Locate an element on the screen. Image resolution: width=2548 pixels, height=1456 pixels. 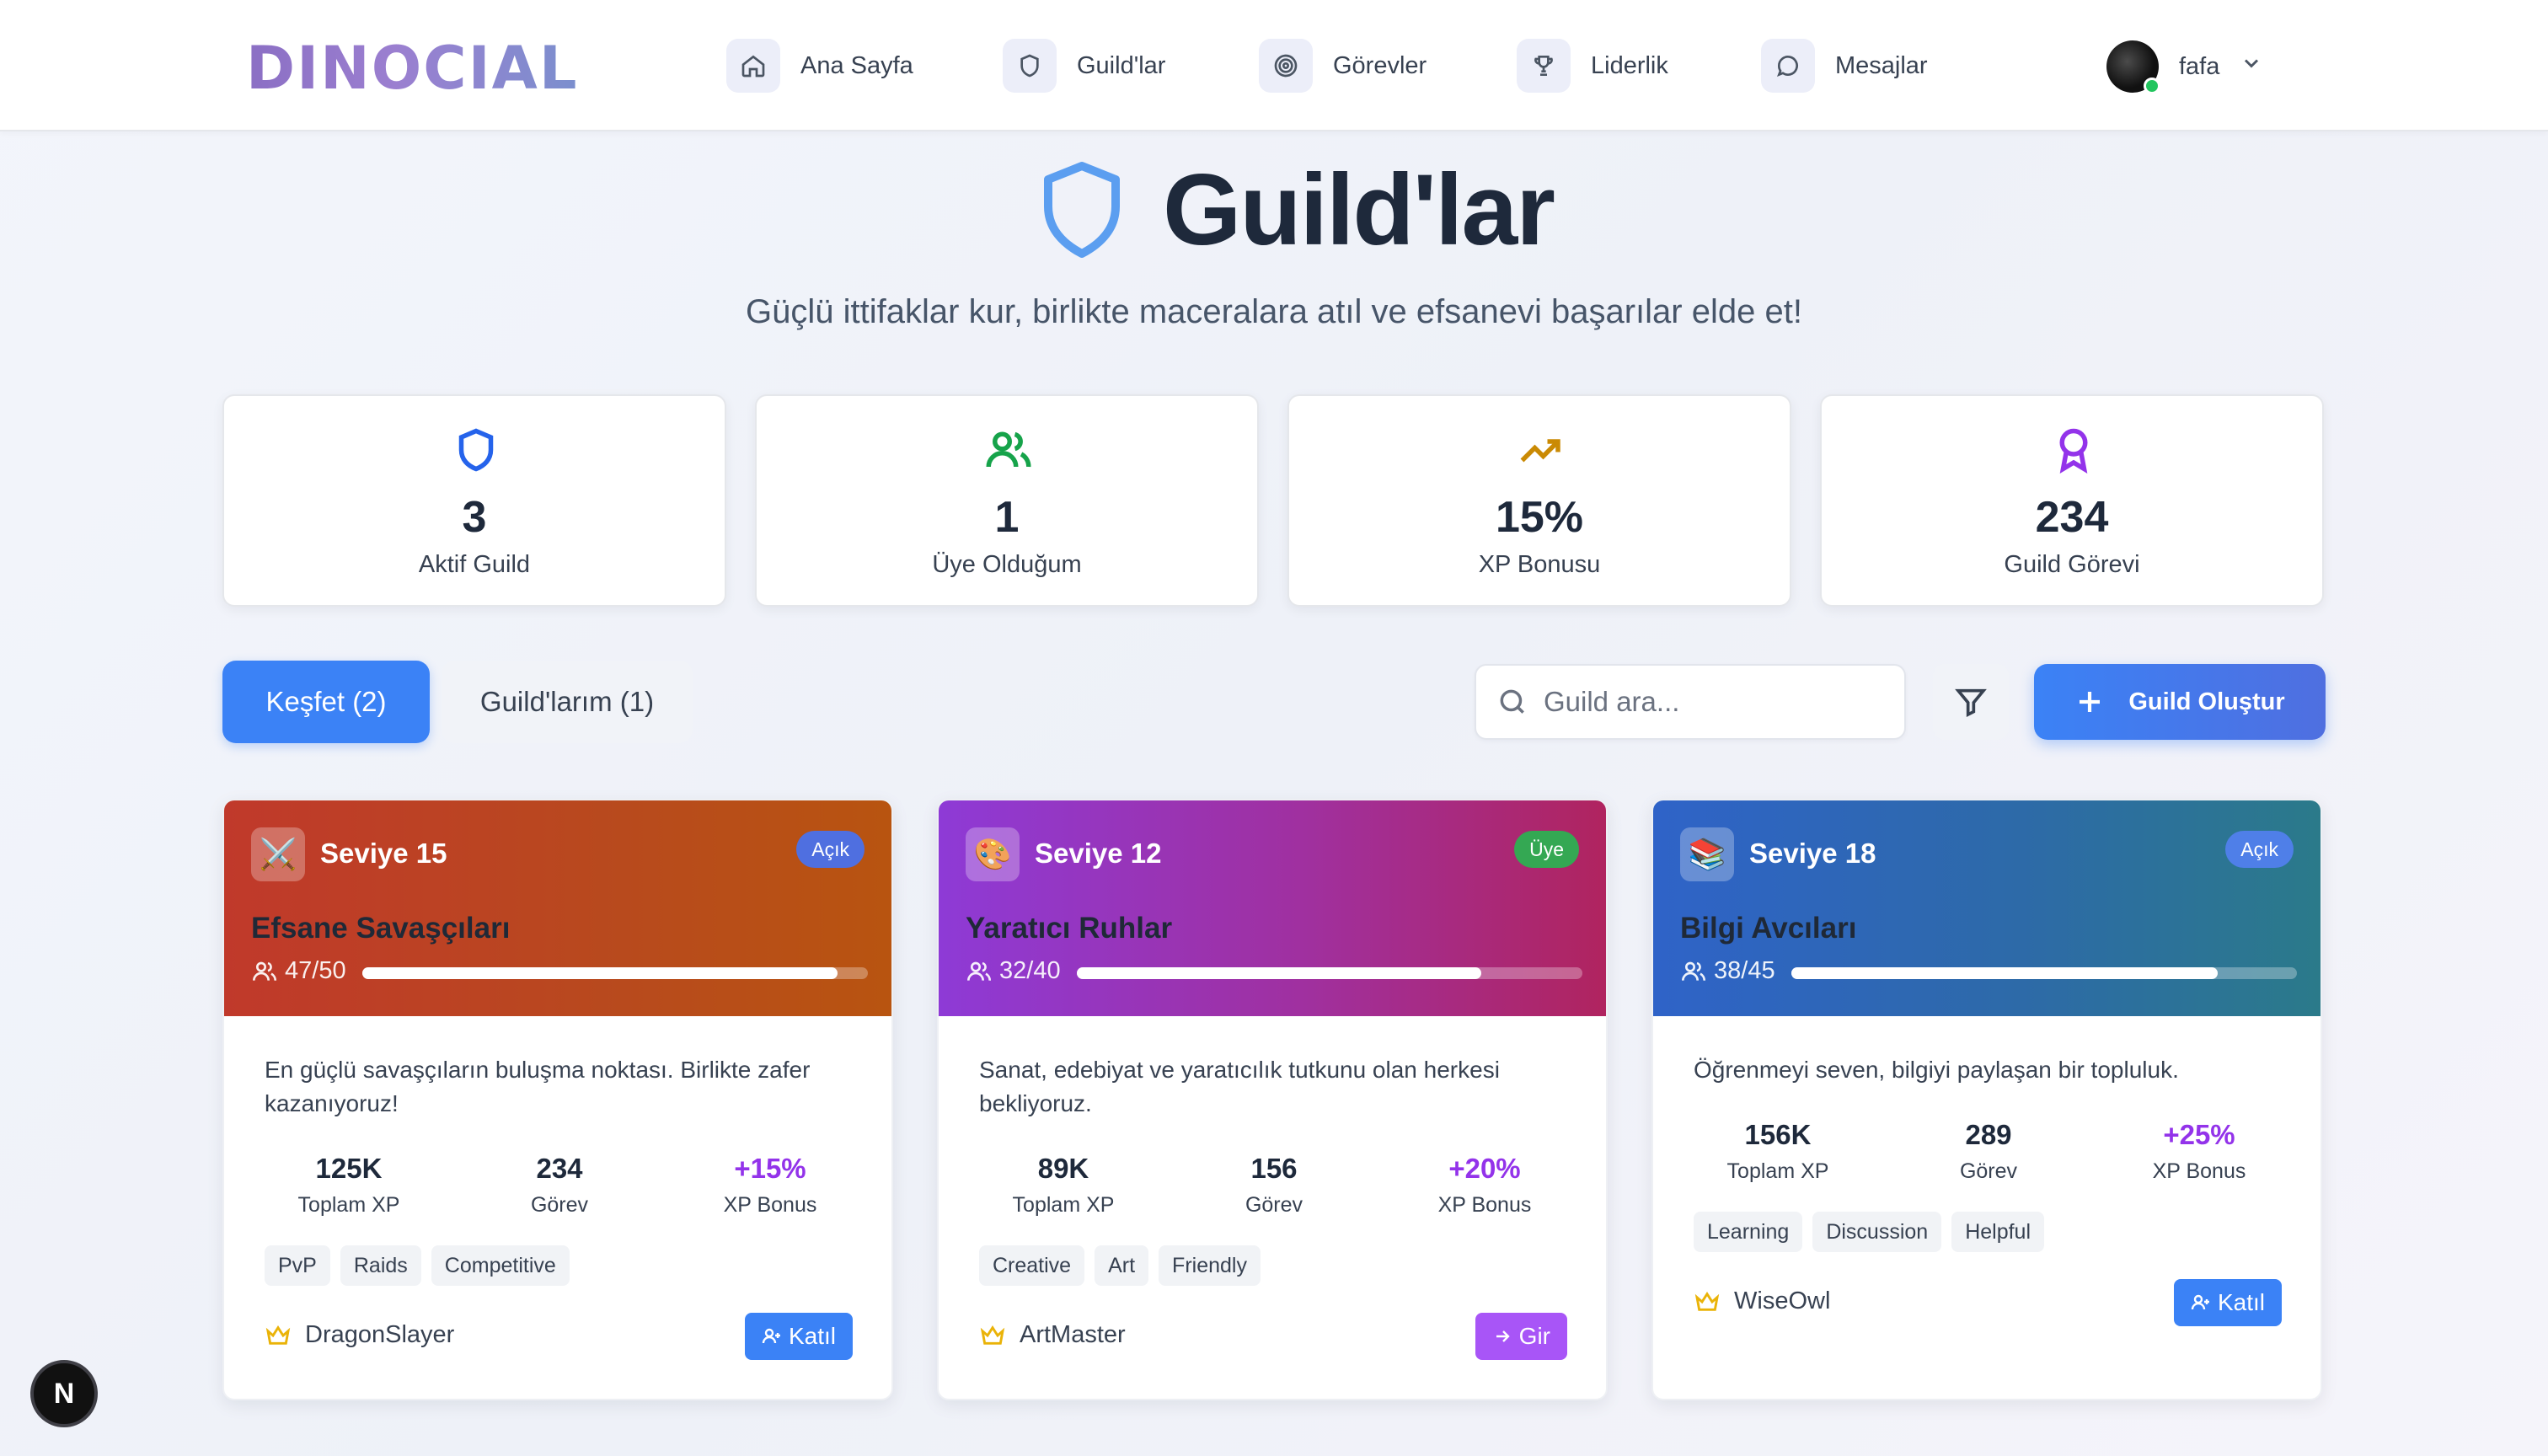
nav-item-messages: Mesajlar is located at coordinates (1844, 66).